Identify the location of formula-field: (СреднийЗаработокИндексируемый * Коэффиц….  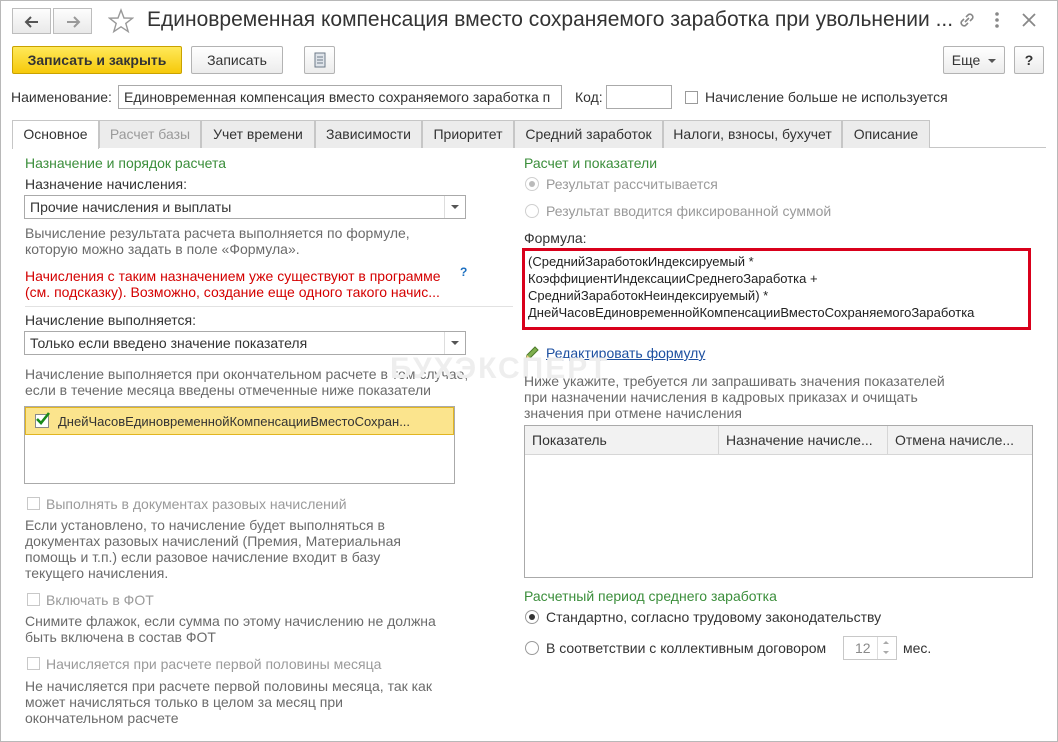
(776, 289).